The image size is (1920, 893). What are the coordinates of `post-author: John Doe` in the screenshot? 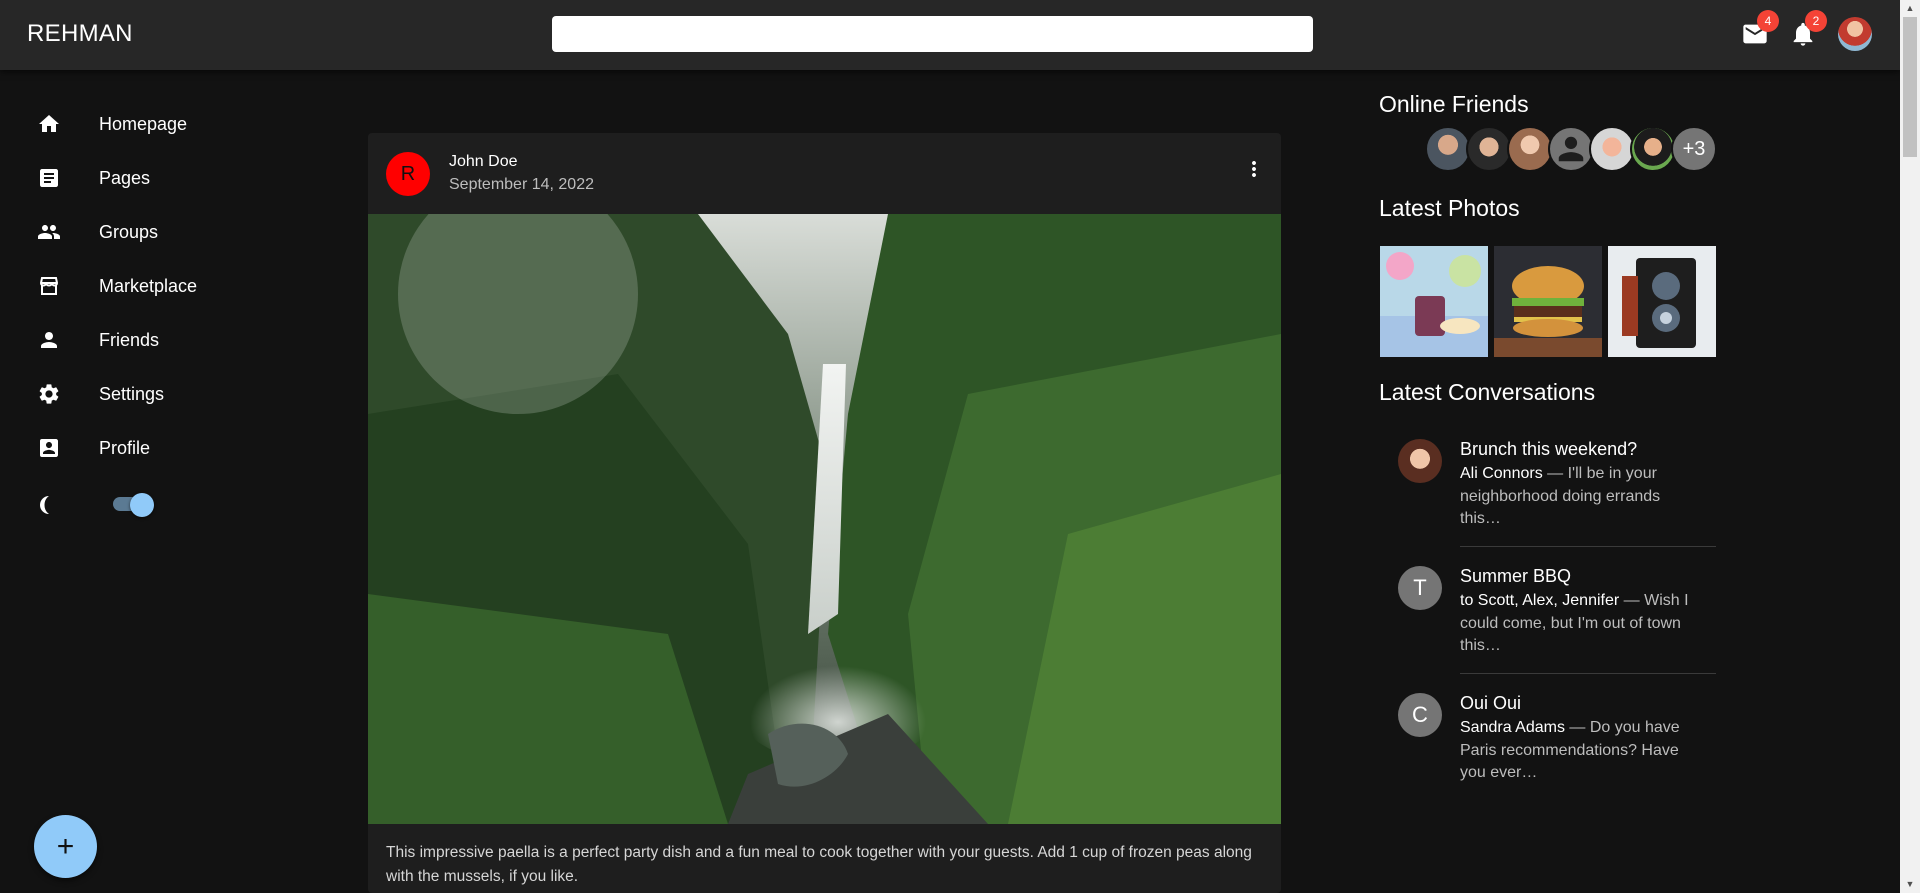 It's located at (483, 161).